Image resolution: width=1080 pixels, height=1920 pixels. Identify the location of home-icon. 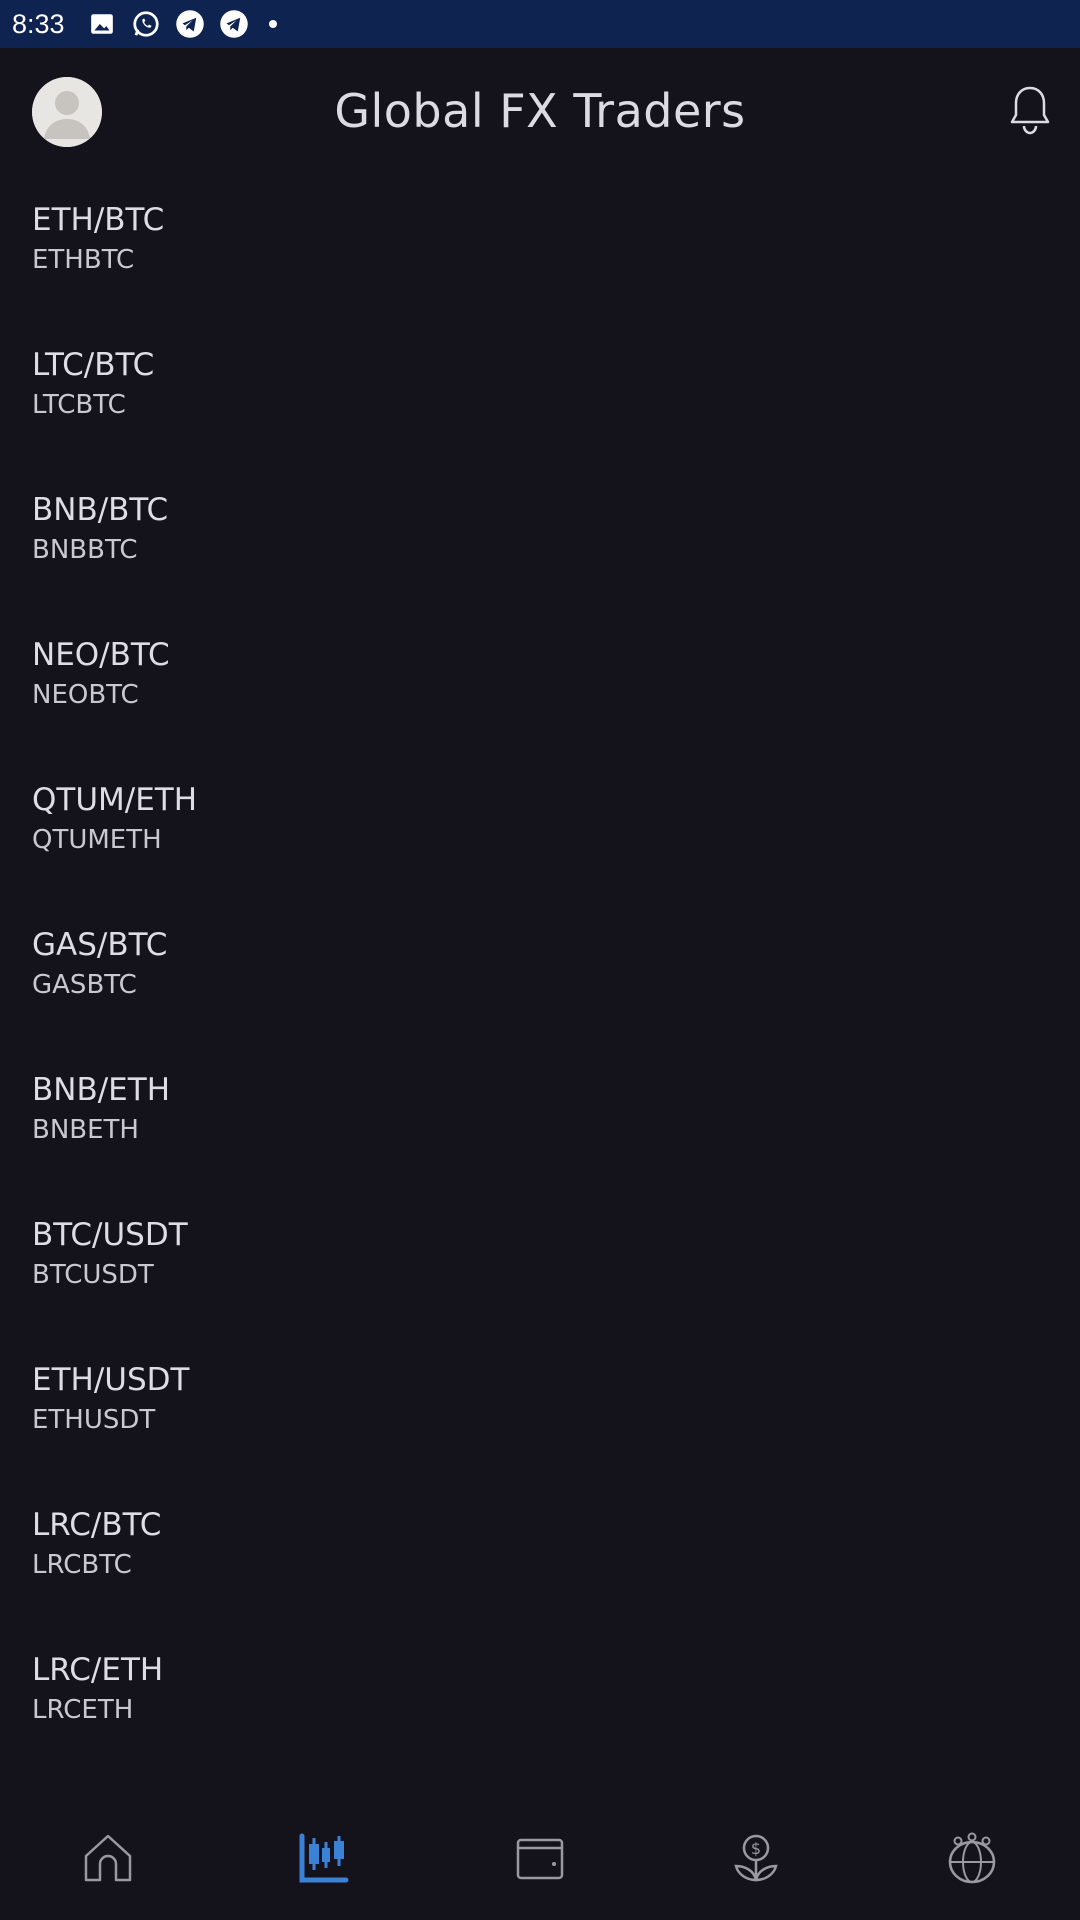
(108, 1860).